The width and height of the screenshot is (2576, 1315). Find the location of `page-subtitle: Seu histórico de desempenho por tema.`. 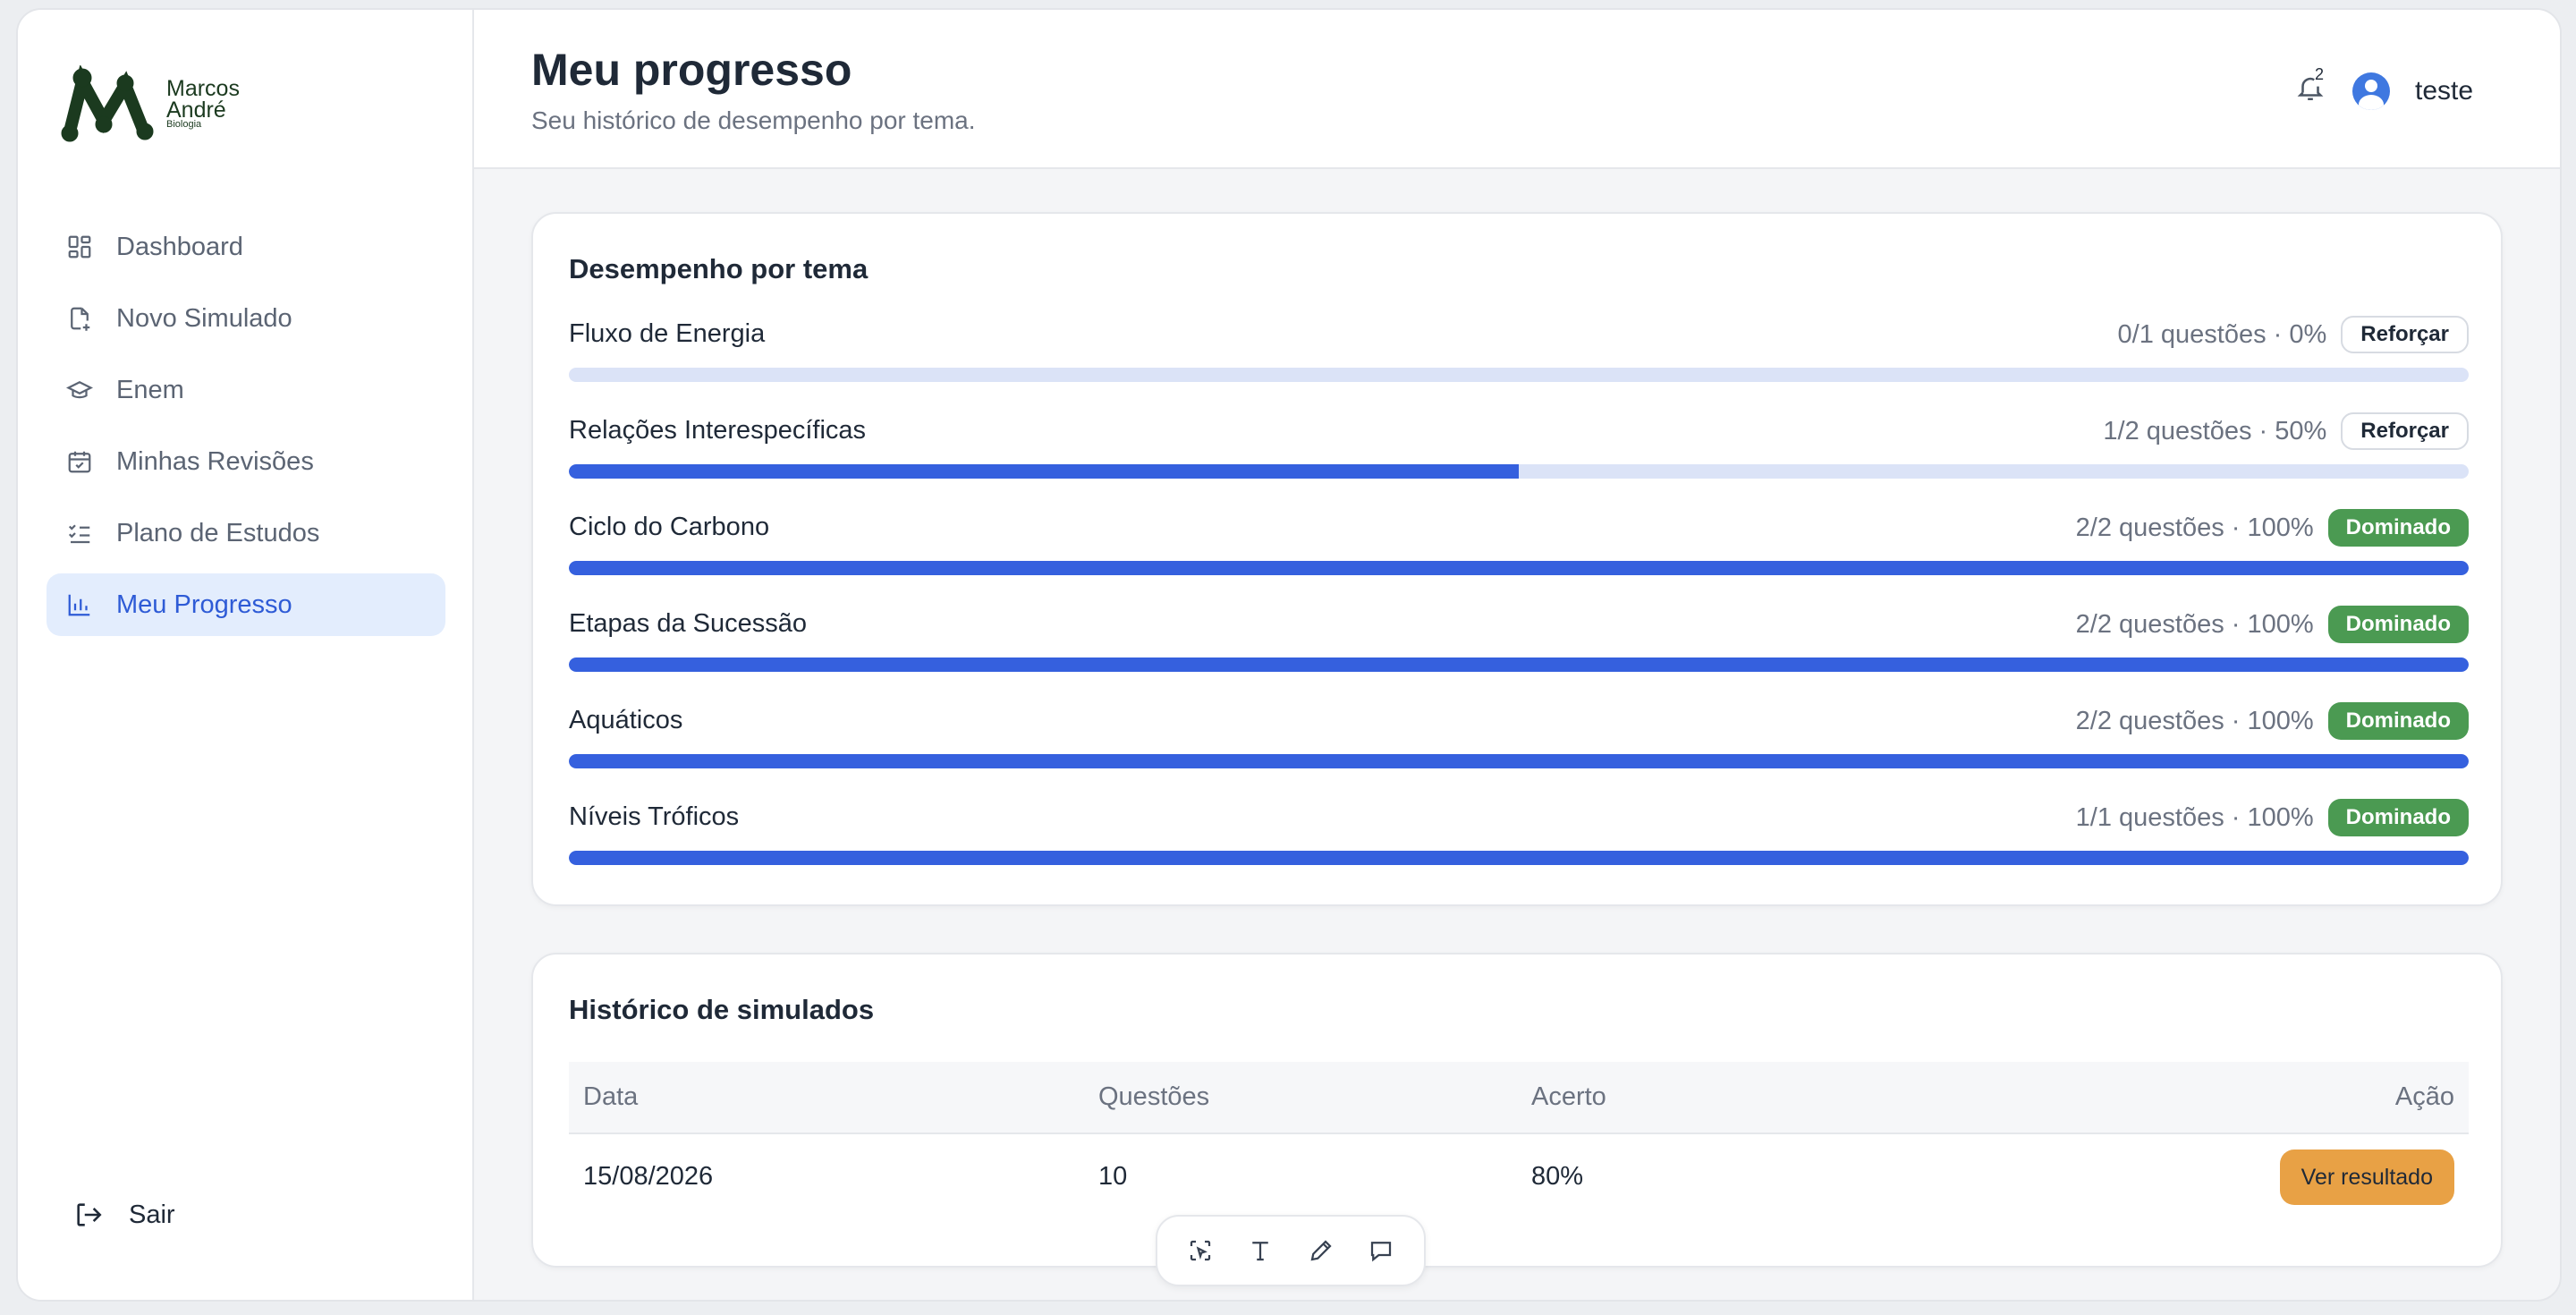

page-subtitle: Seu histórico de desempenho por tema. is located at coordinates (753, 120).